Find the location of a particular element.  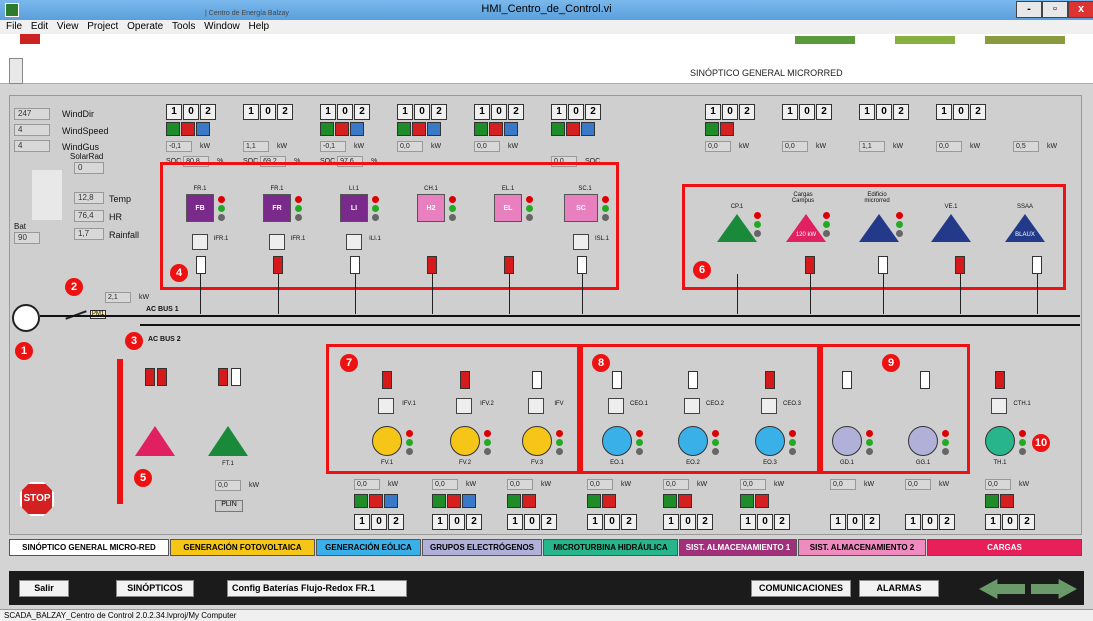

minimize-button: - is located at coordinates (1029, 9).